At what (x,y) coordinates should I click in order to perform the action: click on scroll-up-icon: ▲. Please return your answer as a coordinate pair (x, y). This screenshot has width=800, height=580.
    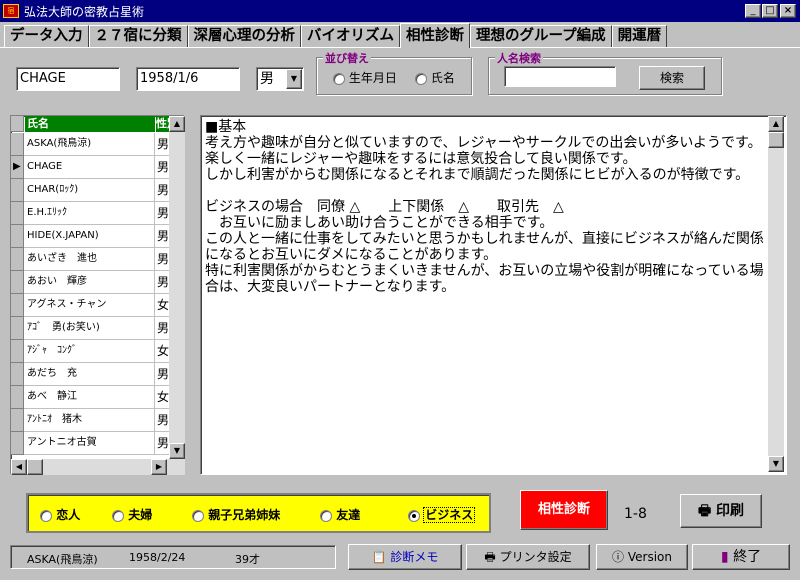
    Looking at the image, I should click on (776, 124).